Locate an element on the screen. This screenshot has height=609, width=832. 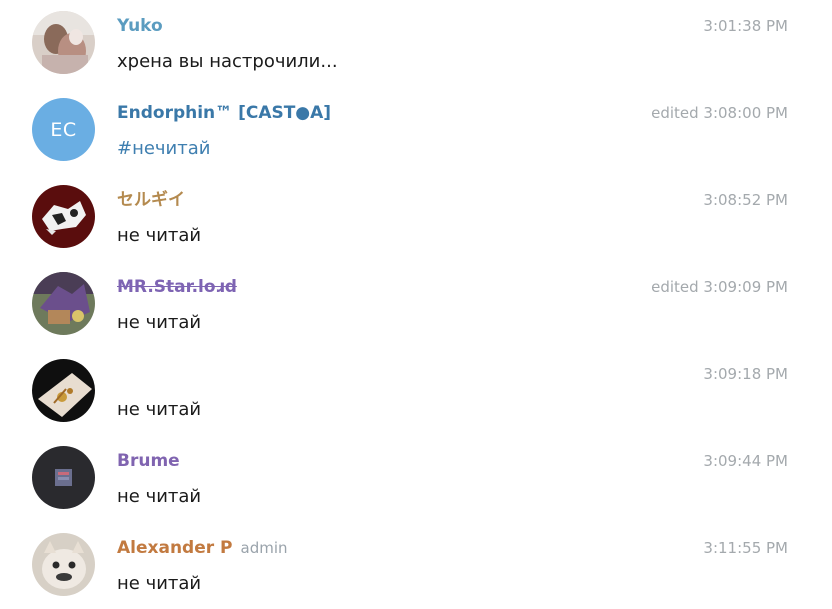
message-header: Brume is located at coordinates (148, 461).